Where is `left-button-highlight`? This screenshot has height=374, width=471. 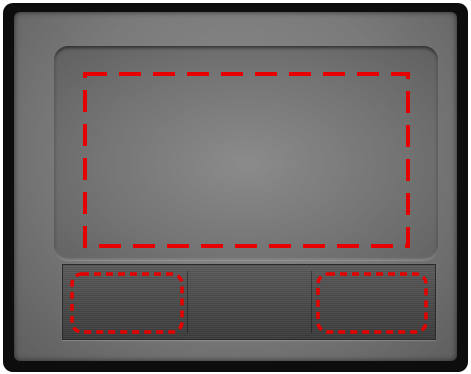
left-button-highlight is located at coordinates (127, 303).